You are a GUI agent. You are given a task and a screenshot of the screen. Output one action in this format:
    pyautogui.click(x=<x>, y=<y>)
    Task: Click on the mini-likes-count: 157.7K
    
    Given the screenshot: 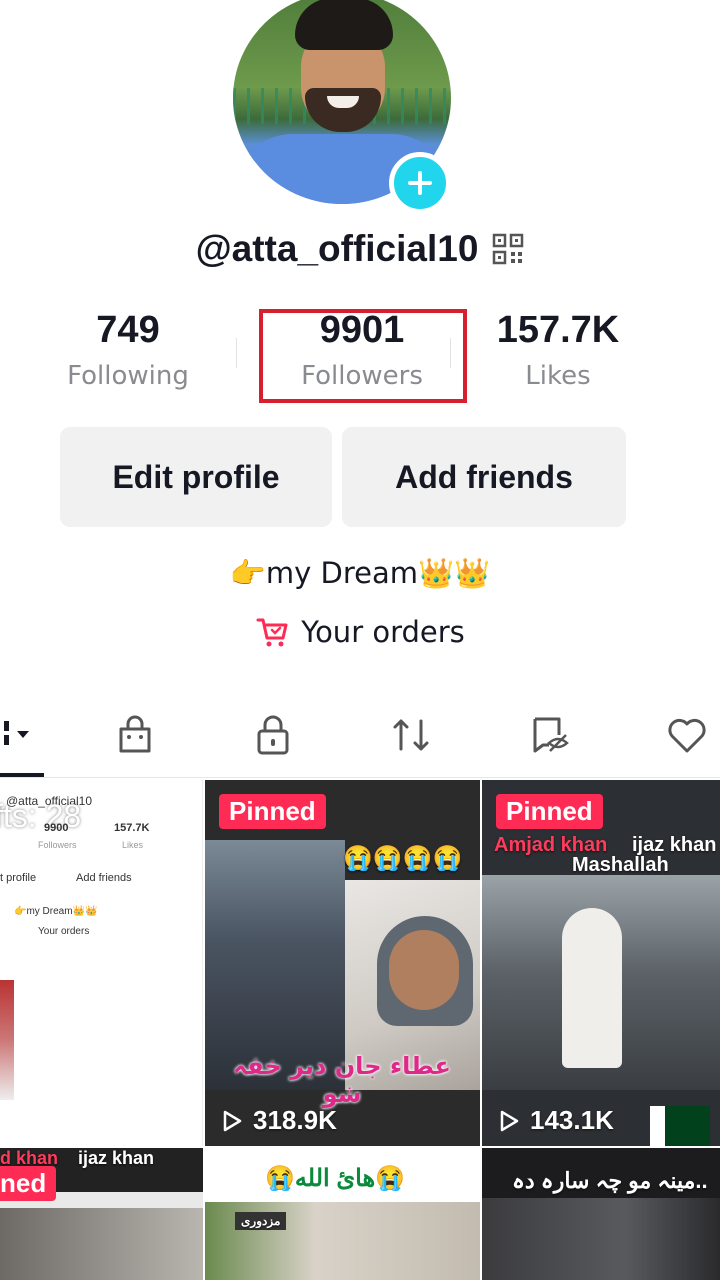 What is the action you would take?
    pyautogui.click(x=132, y=828)
    